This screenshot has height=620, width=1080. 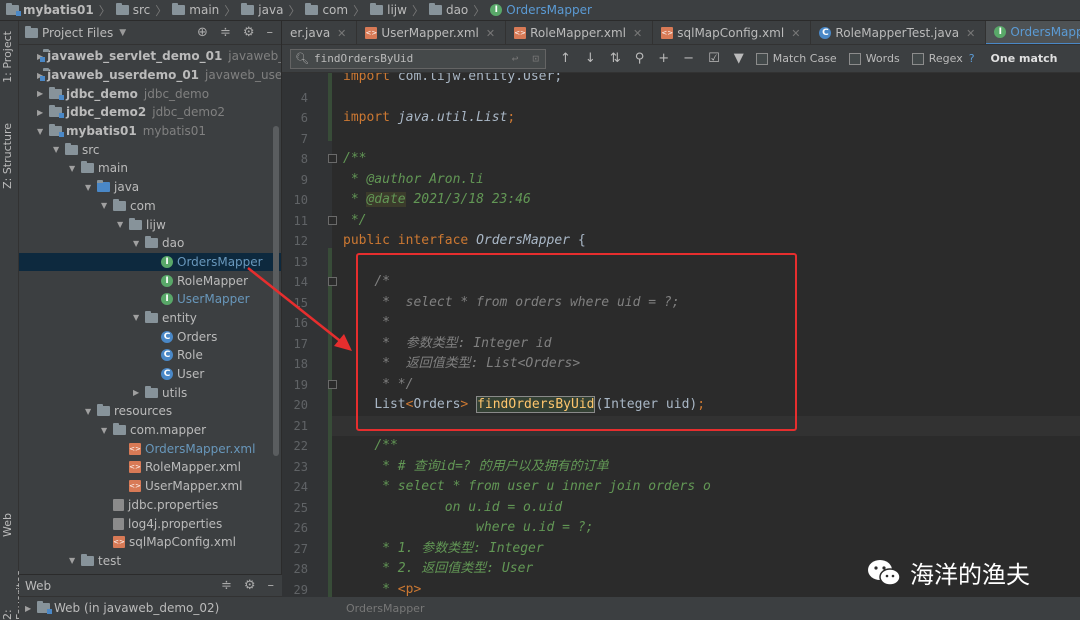 I want to click on tree-item: jdbc.properties, so click(x=150, y=505).